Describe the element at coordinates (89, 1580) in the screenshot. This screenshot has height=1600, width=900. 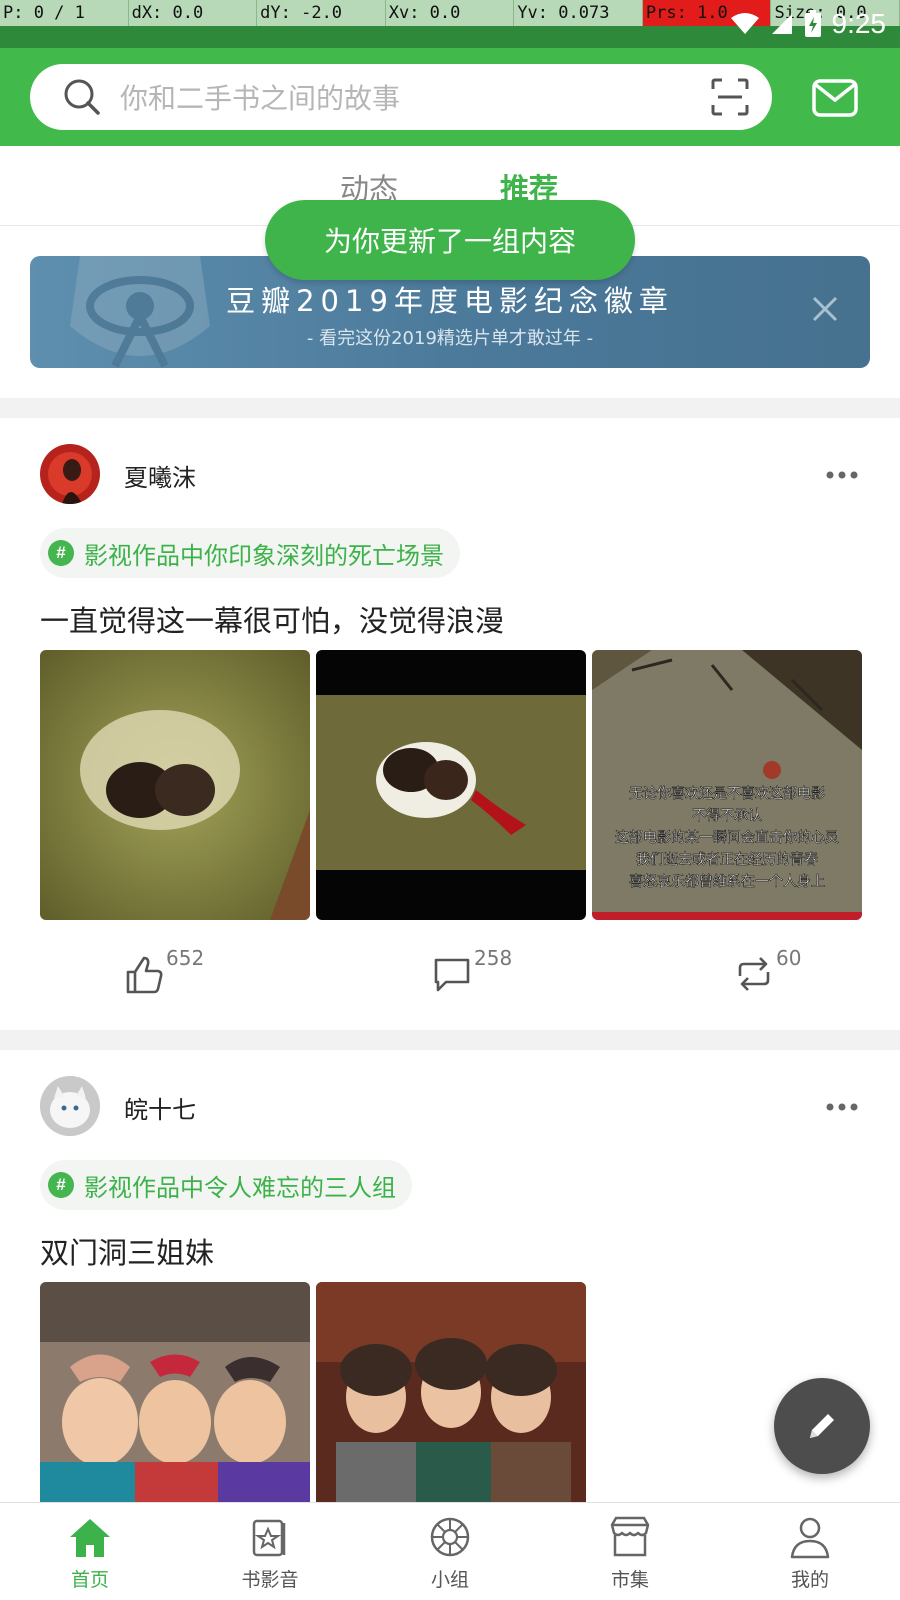
I see `nav-label: 首页` at that location.